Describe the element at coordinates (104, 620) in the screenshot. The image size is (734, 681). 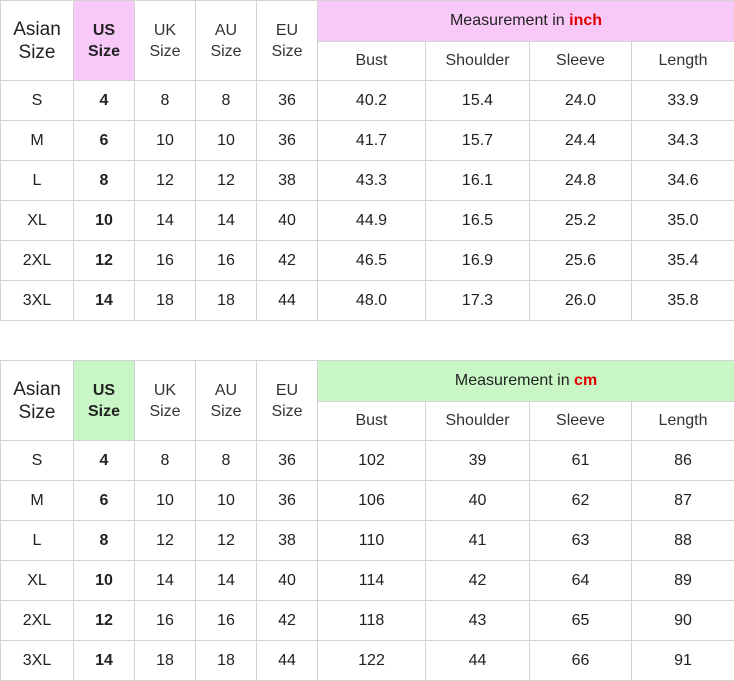
I see `us-size-cell: 12` at that location.